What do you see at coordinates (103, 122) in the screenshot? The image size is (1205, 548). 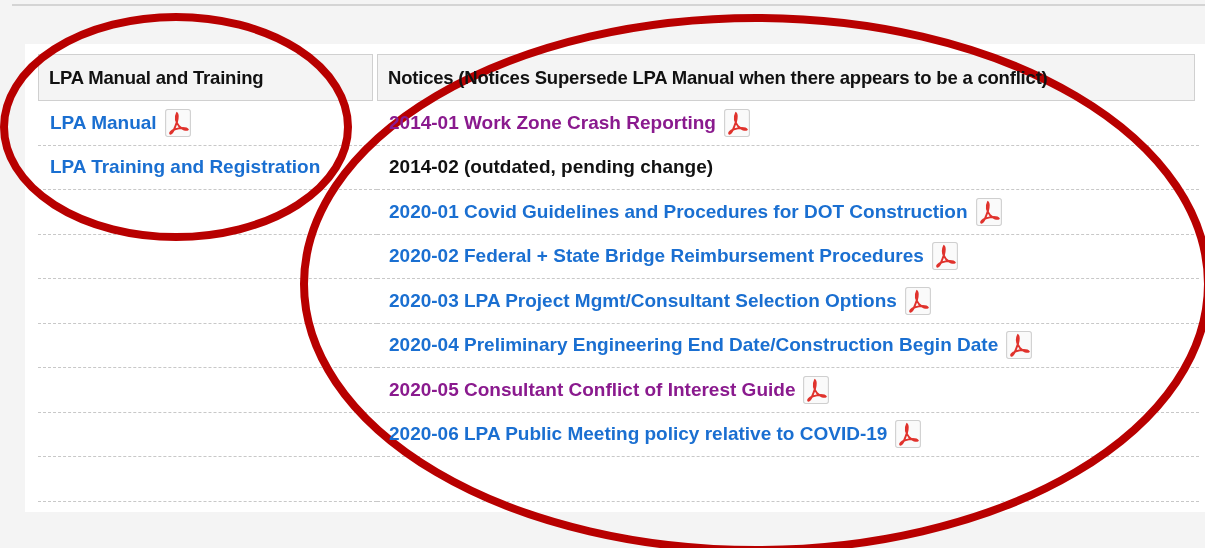 I see `document-link: LPA Manual` at bounding box center [103, 122].